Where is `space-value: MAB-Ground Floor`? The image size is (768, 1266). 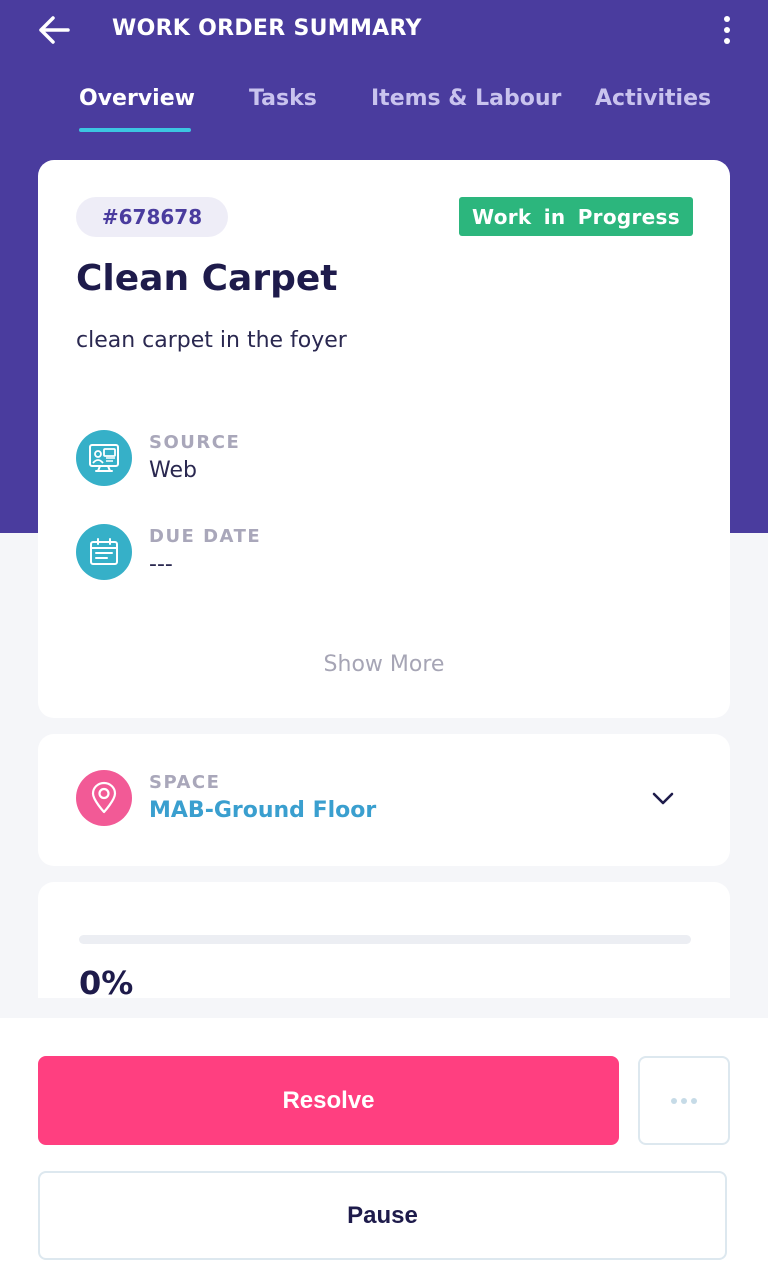 space-value: MAB-Ground Floor is located at coordinates (262, 810).